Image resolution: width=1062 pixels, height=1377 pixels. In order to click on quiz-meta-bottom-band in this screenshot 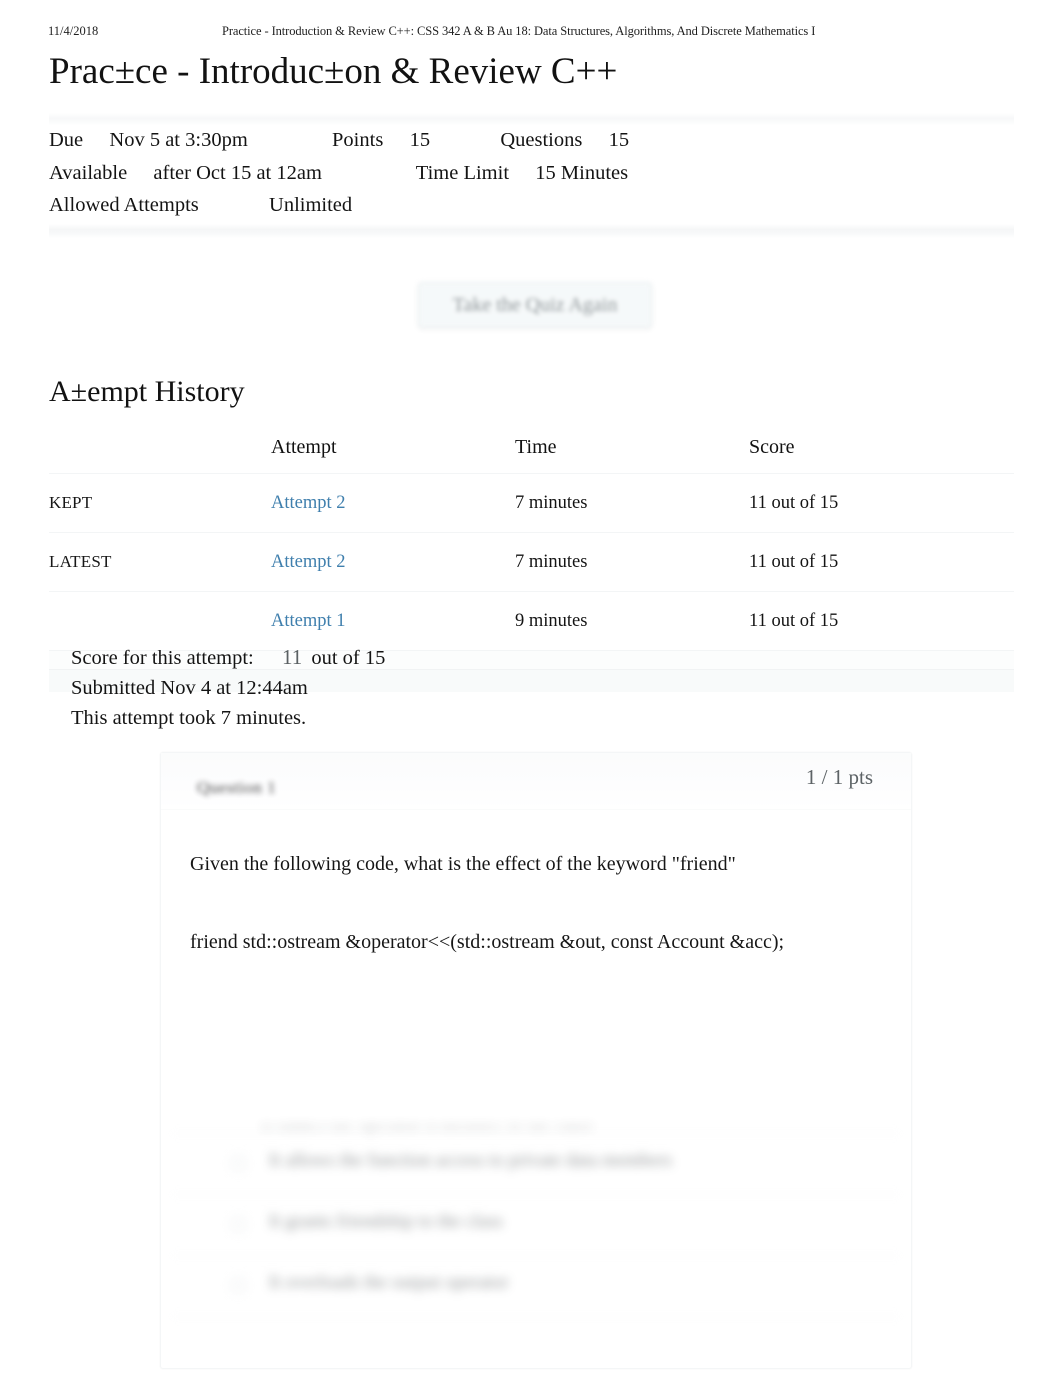, I will do `click(531, 231)`.